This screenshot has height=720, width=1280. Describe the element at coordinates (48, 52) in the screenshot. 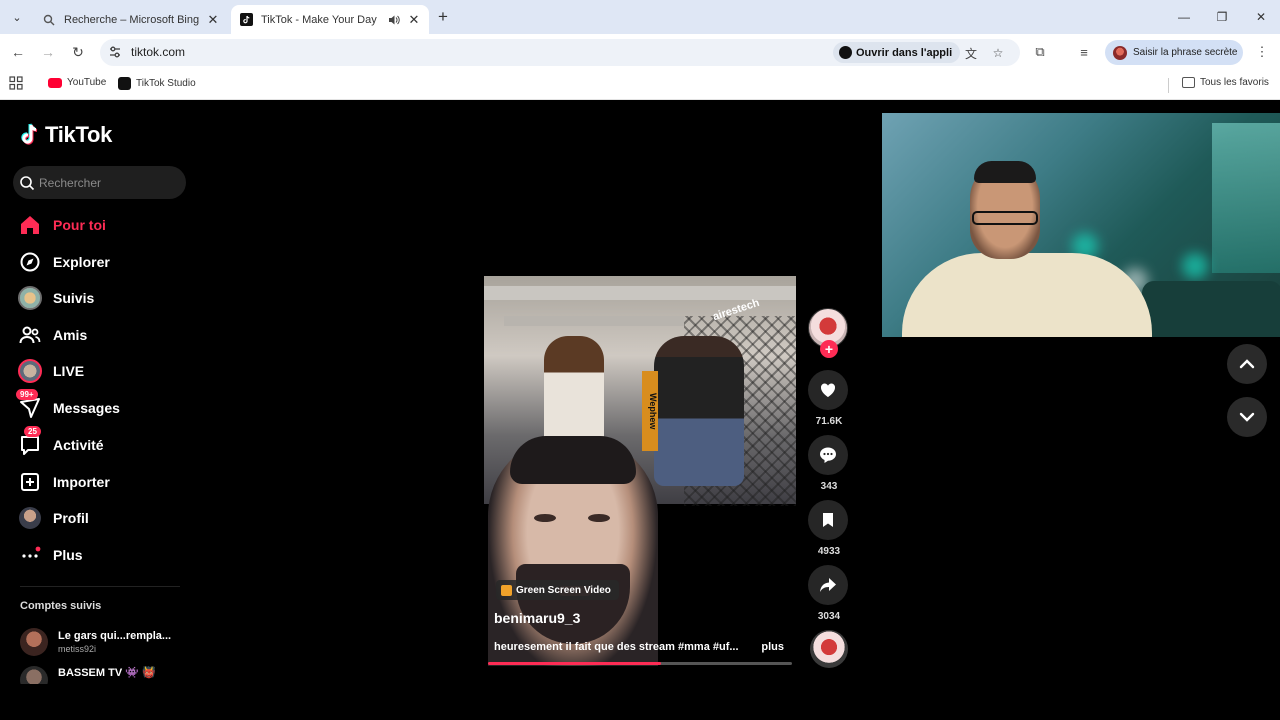

I see `forward-arrow-icon: →` at that location.